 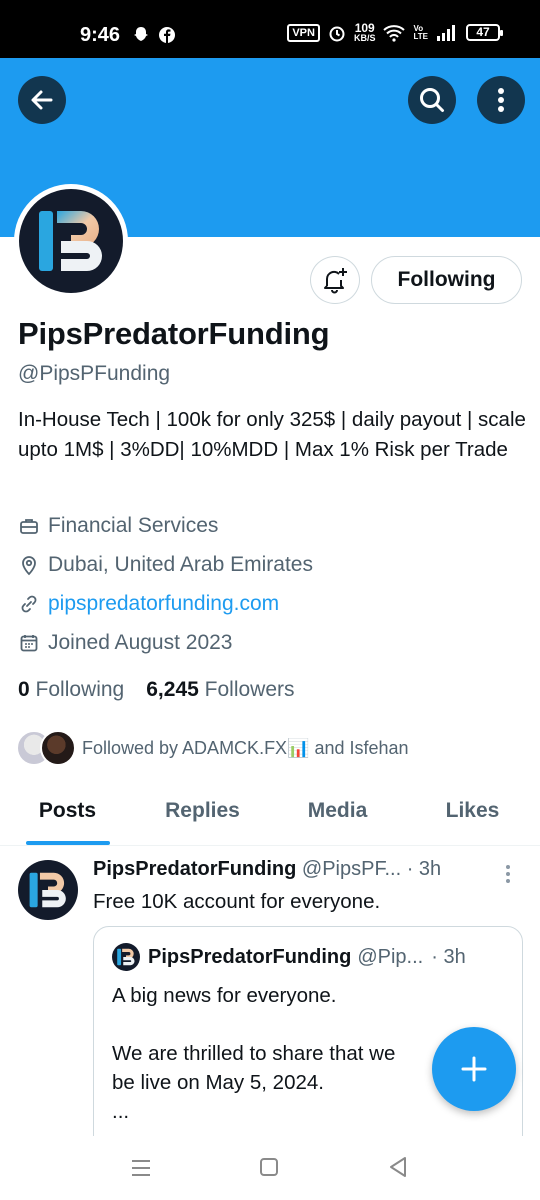 I want to click on post-text: Free 10K account for everyone., so click(x=237, y=901).